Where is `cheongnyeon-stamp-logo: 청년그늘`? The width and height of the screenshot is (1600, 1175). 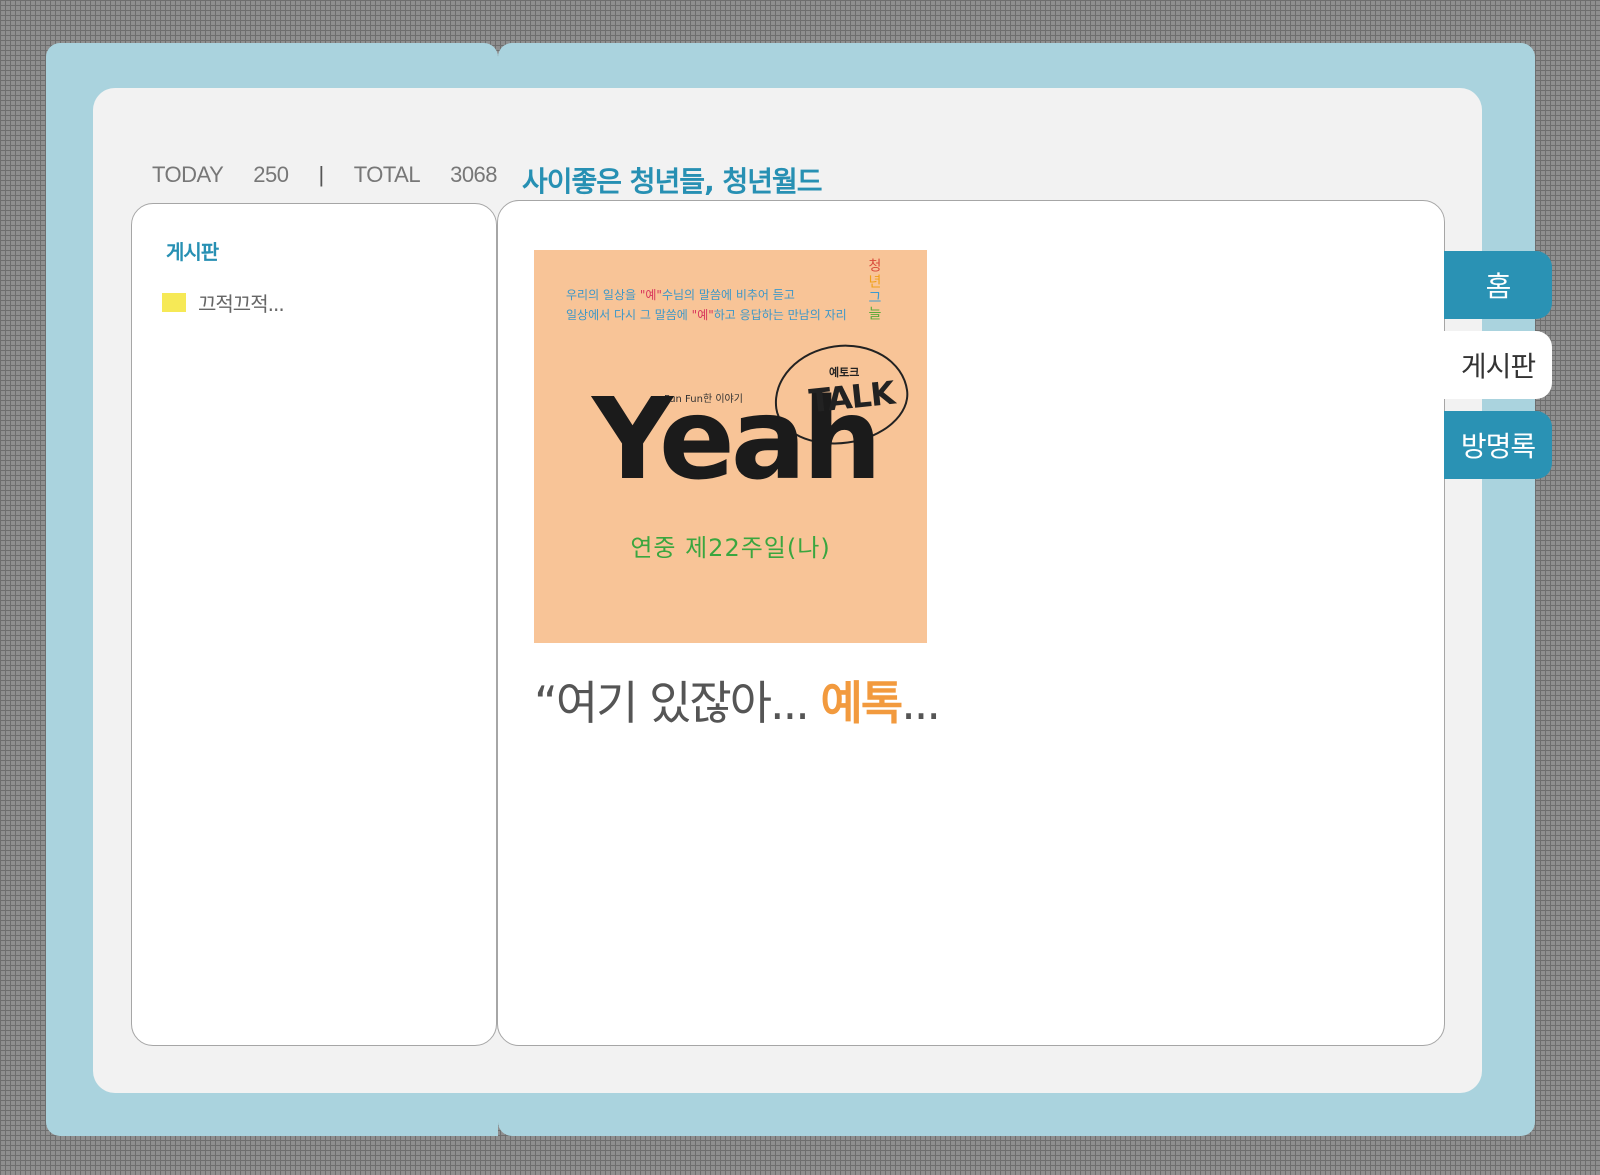
cheongnyeon-stamp-logo: 청년그늘 is located at coordinates (874, 290).